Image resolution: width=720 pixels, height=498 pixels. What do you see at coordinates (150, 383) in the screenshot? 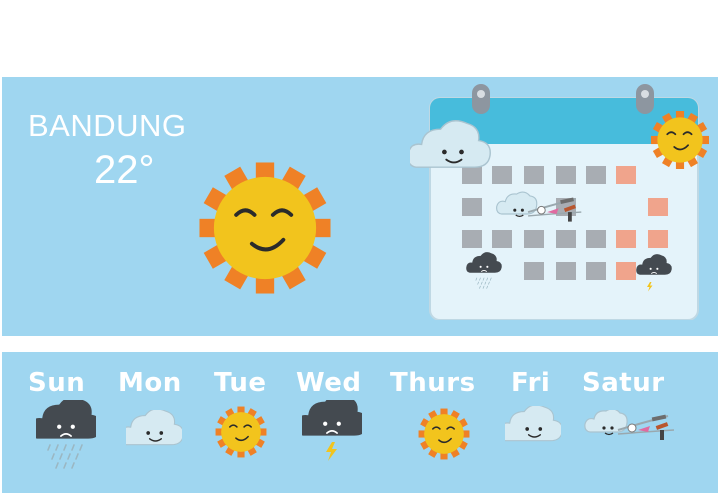
I see `day-label-mon: Mon` at bounding box center [150, 383].